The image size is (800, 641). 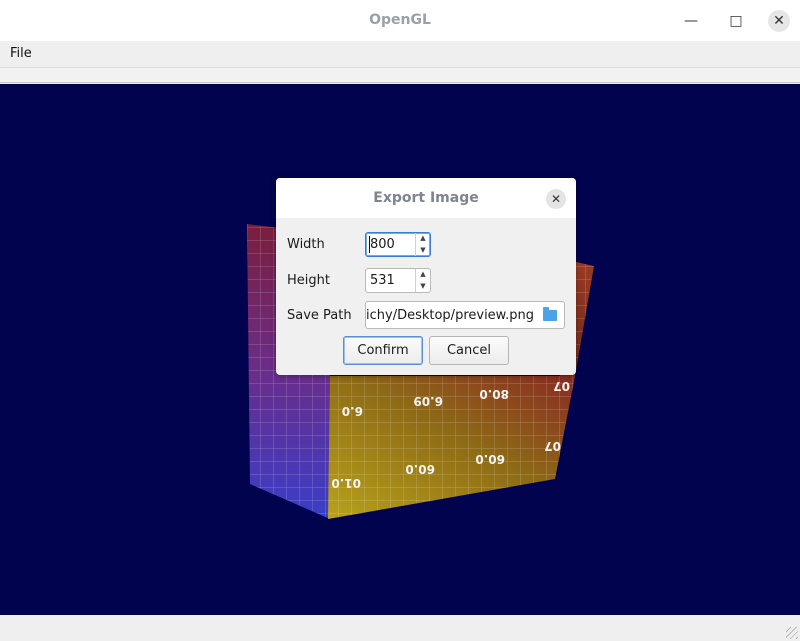 I want to click on maximize-icon: □, so click(x=736, y=21).